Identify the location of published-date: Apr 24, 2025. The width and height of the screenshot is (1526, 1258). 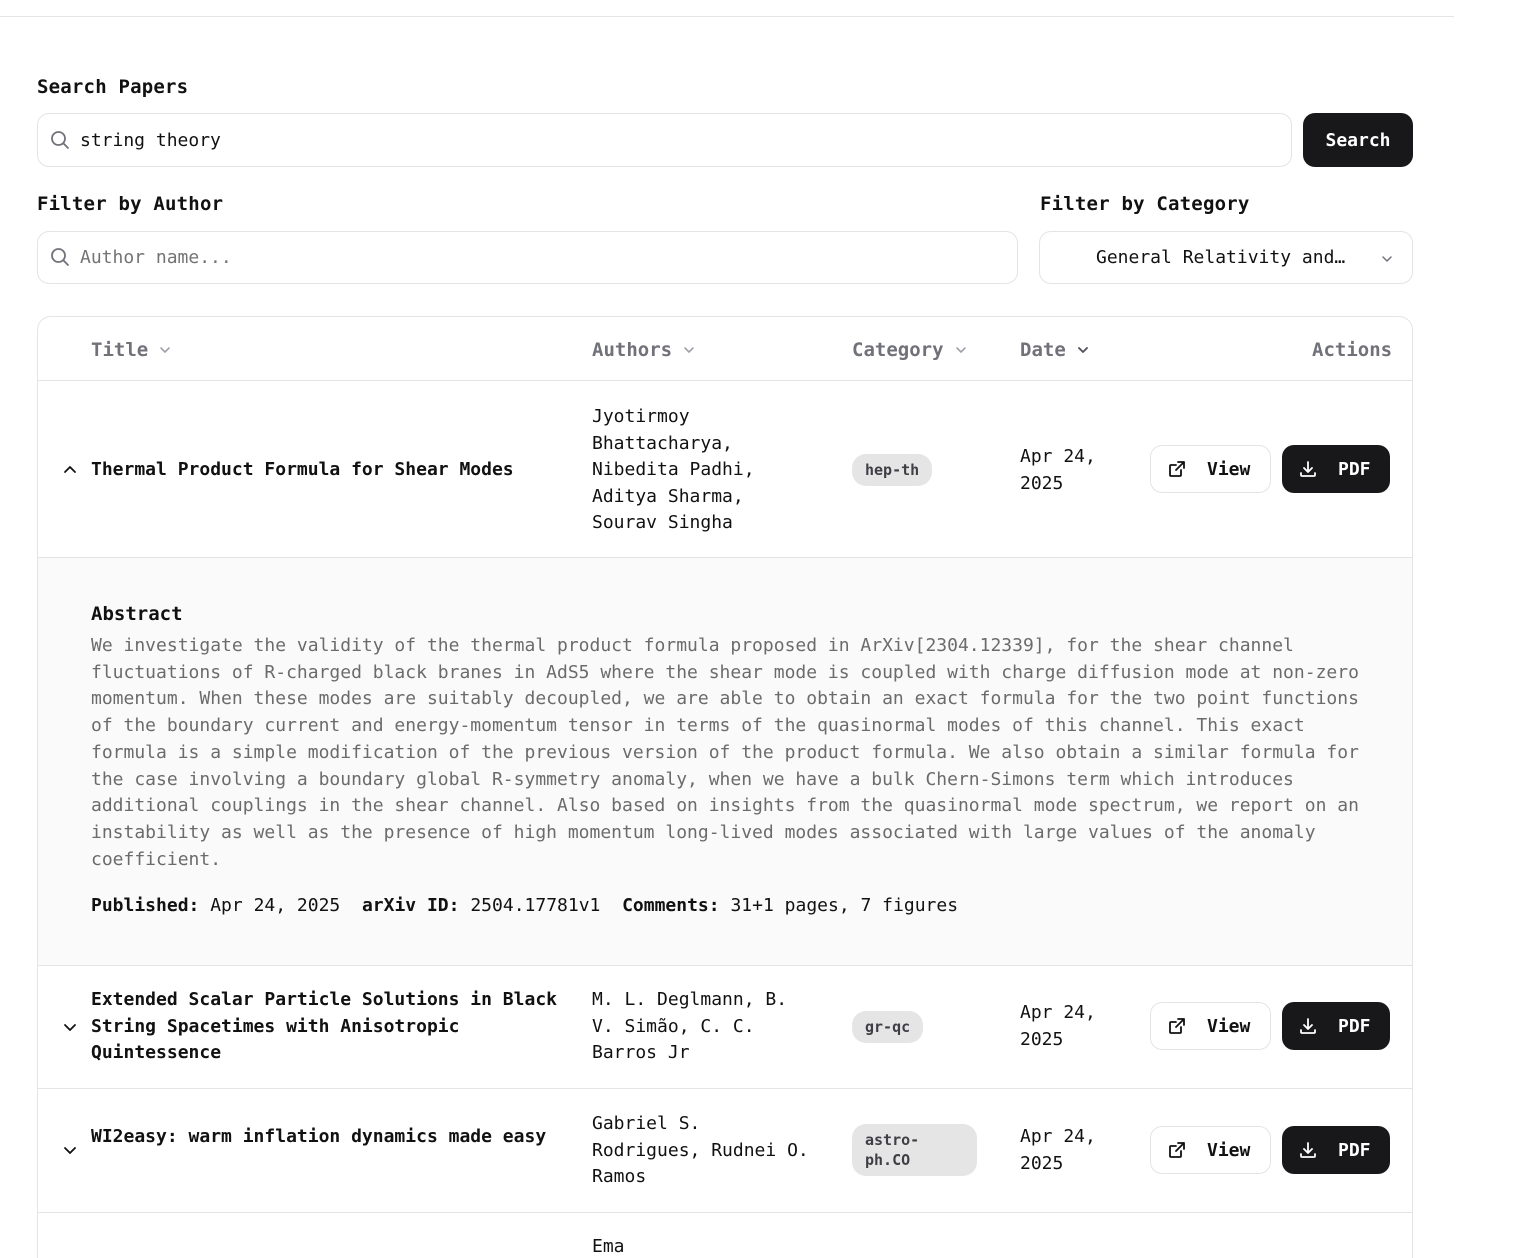
(275, 905).